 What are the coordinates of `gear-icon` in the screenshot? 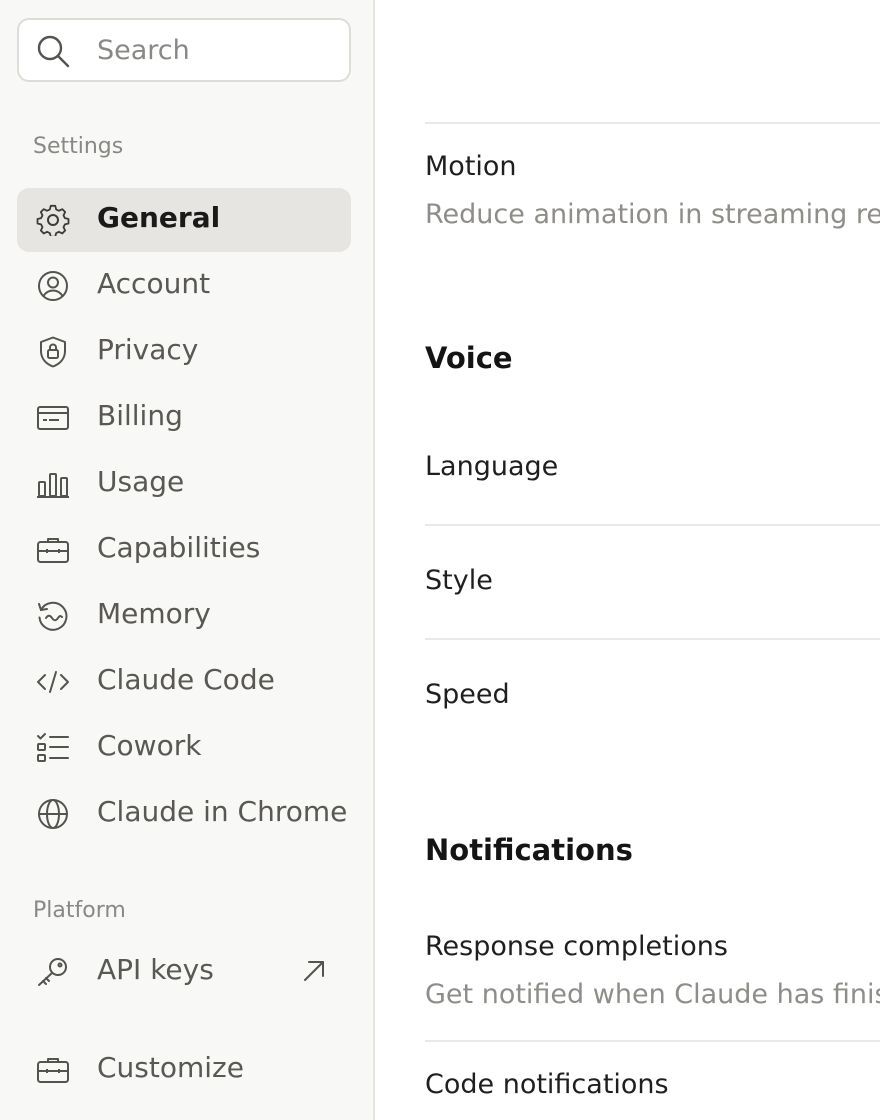 It's located at (53, 220).